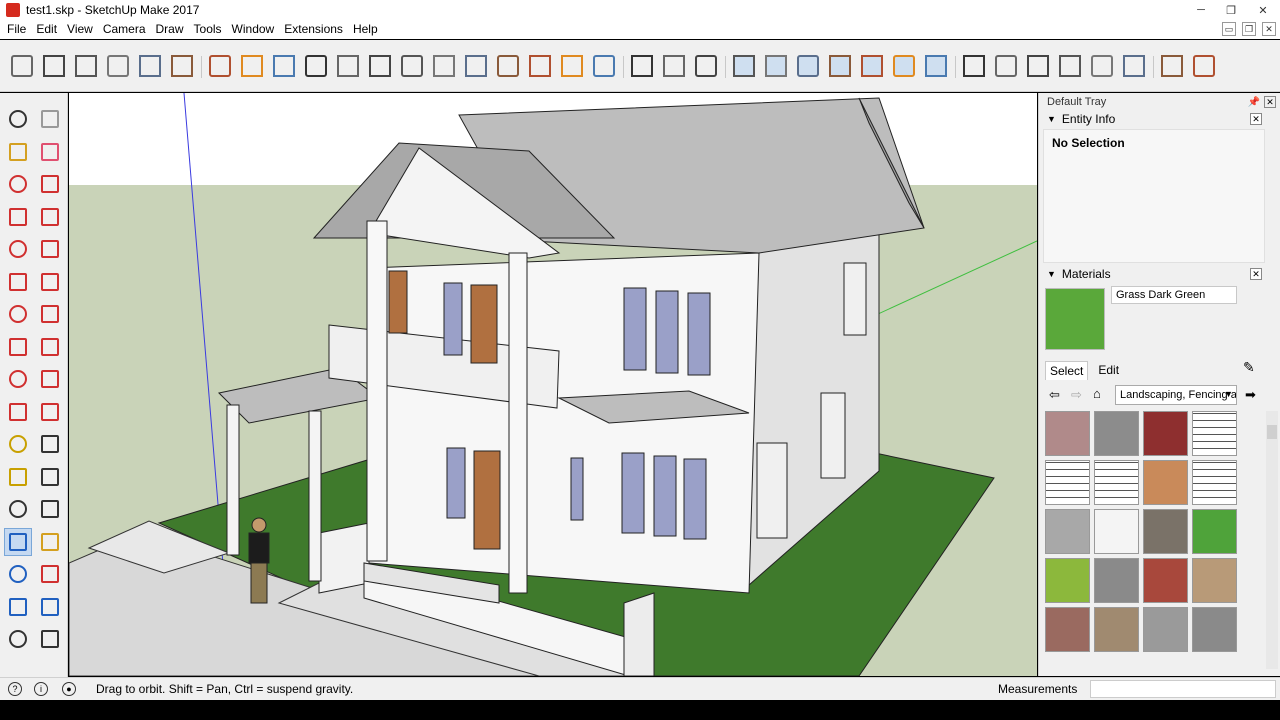  I want to click on window-icon, so click(348, 66).